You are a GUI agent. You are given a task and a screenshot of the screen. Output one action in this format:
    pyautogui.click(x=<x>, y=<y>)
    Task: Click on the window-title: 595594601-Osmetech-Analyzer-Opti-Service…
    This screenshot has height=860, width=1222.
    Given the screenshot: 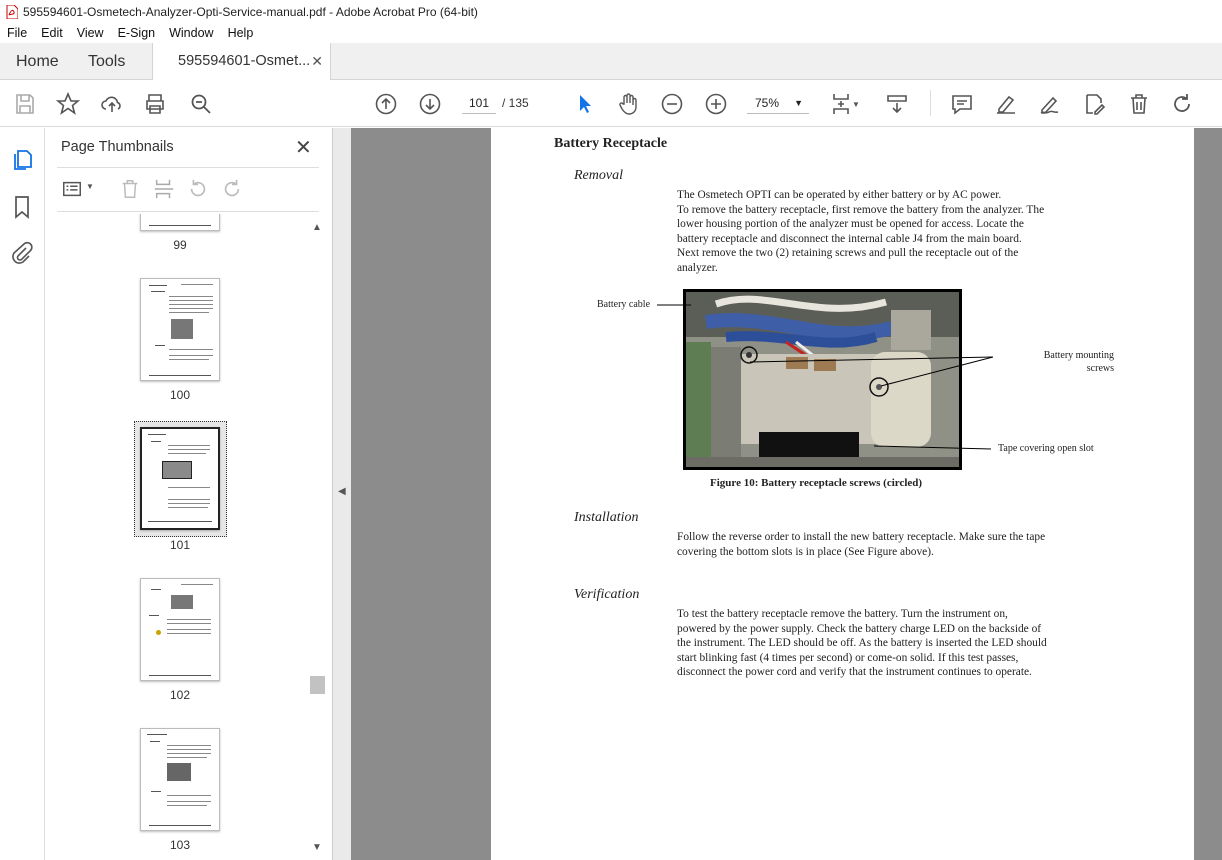 What is the action you would take?
    pyautogui.click(x=250, y=11)
    